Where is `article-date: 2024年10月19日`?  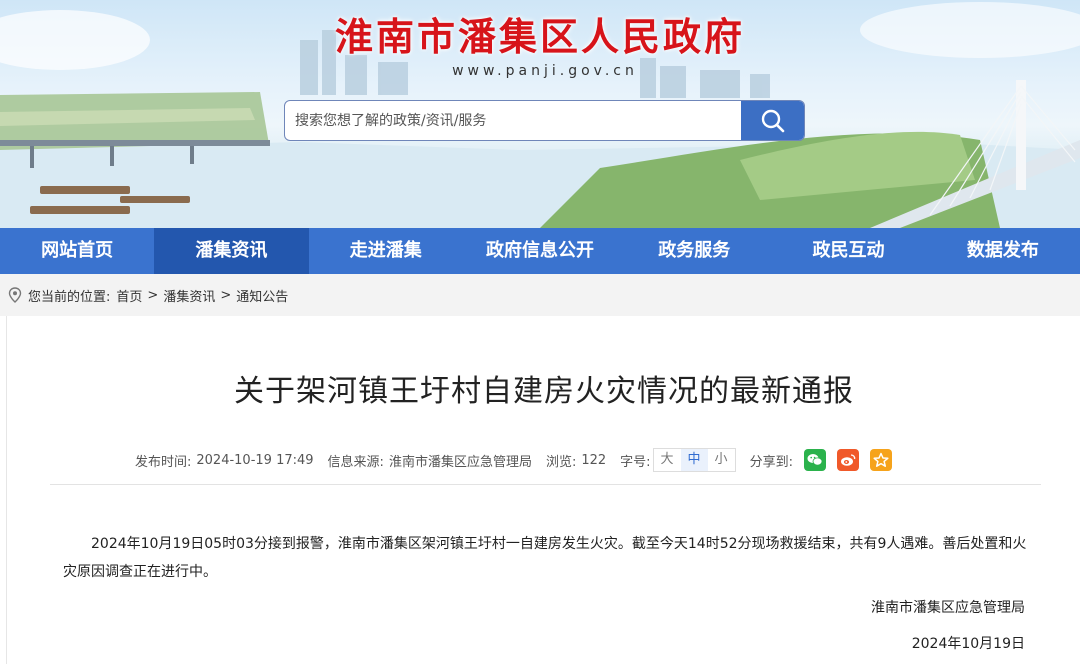 article-date: 2024年10月19日 is located at coordinates (968, 644).